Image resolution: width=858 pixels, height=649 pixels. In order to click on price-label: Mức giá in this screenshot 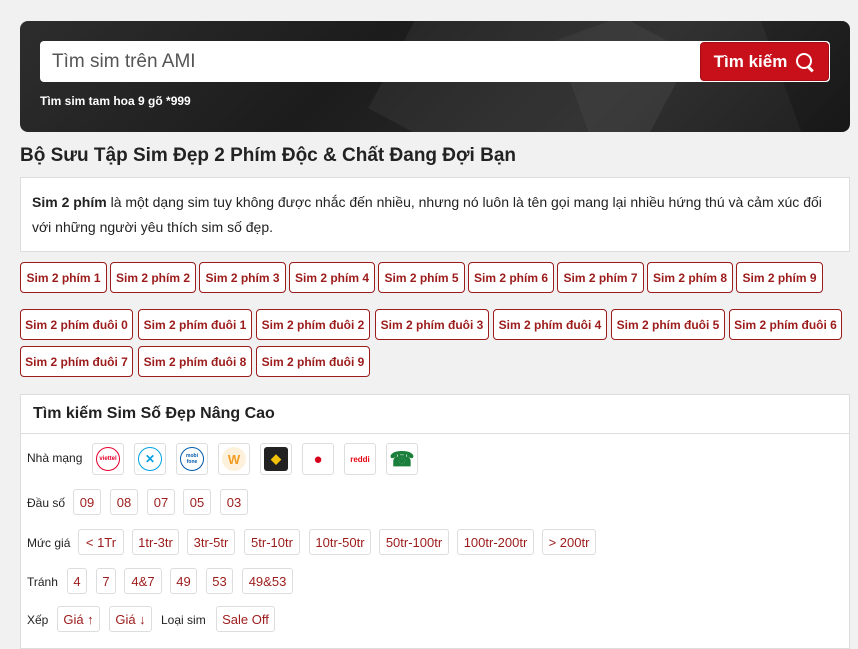, I will do `click(49, 543)`.